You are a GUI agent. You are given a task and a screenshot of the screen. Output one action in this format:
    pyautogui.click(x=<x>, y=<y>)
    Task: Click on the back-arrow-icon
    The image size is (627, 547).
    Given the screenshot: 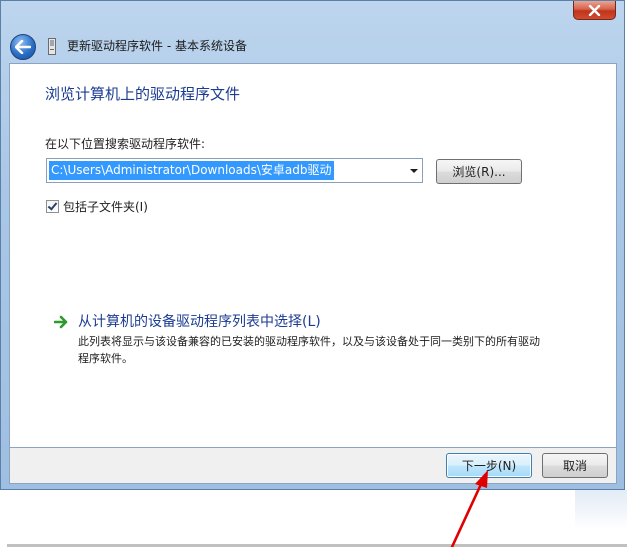 What is the action you would take?
    pyautogui.click(x=23, y=47)
    